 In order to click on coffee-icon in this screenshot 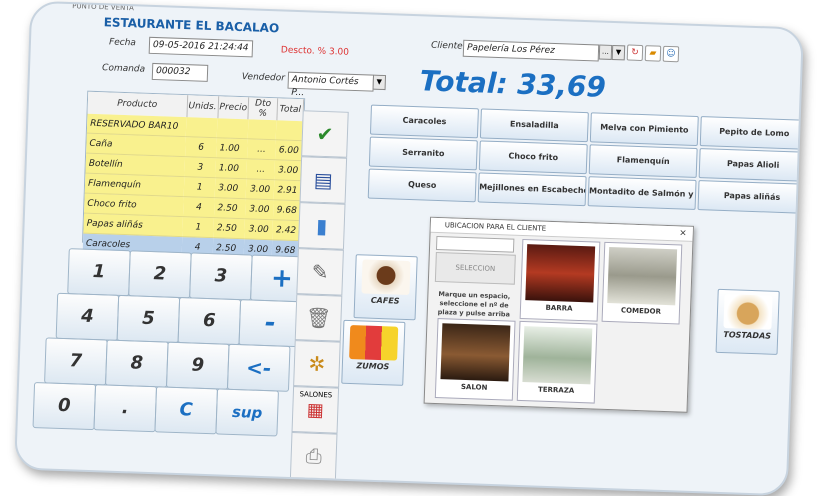, I will do `click(386, 277)`.